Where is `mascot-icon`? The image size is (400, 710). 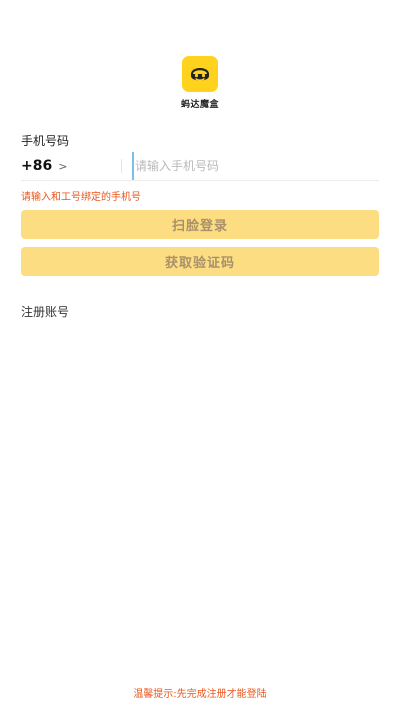
mascot-icon is located at coordinates (200, 74).